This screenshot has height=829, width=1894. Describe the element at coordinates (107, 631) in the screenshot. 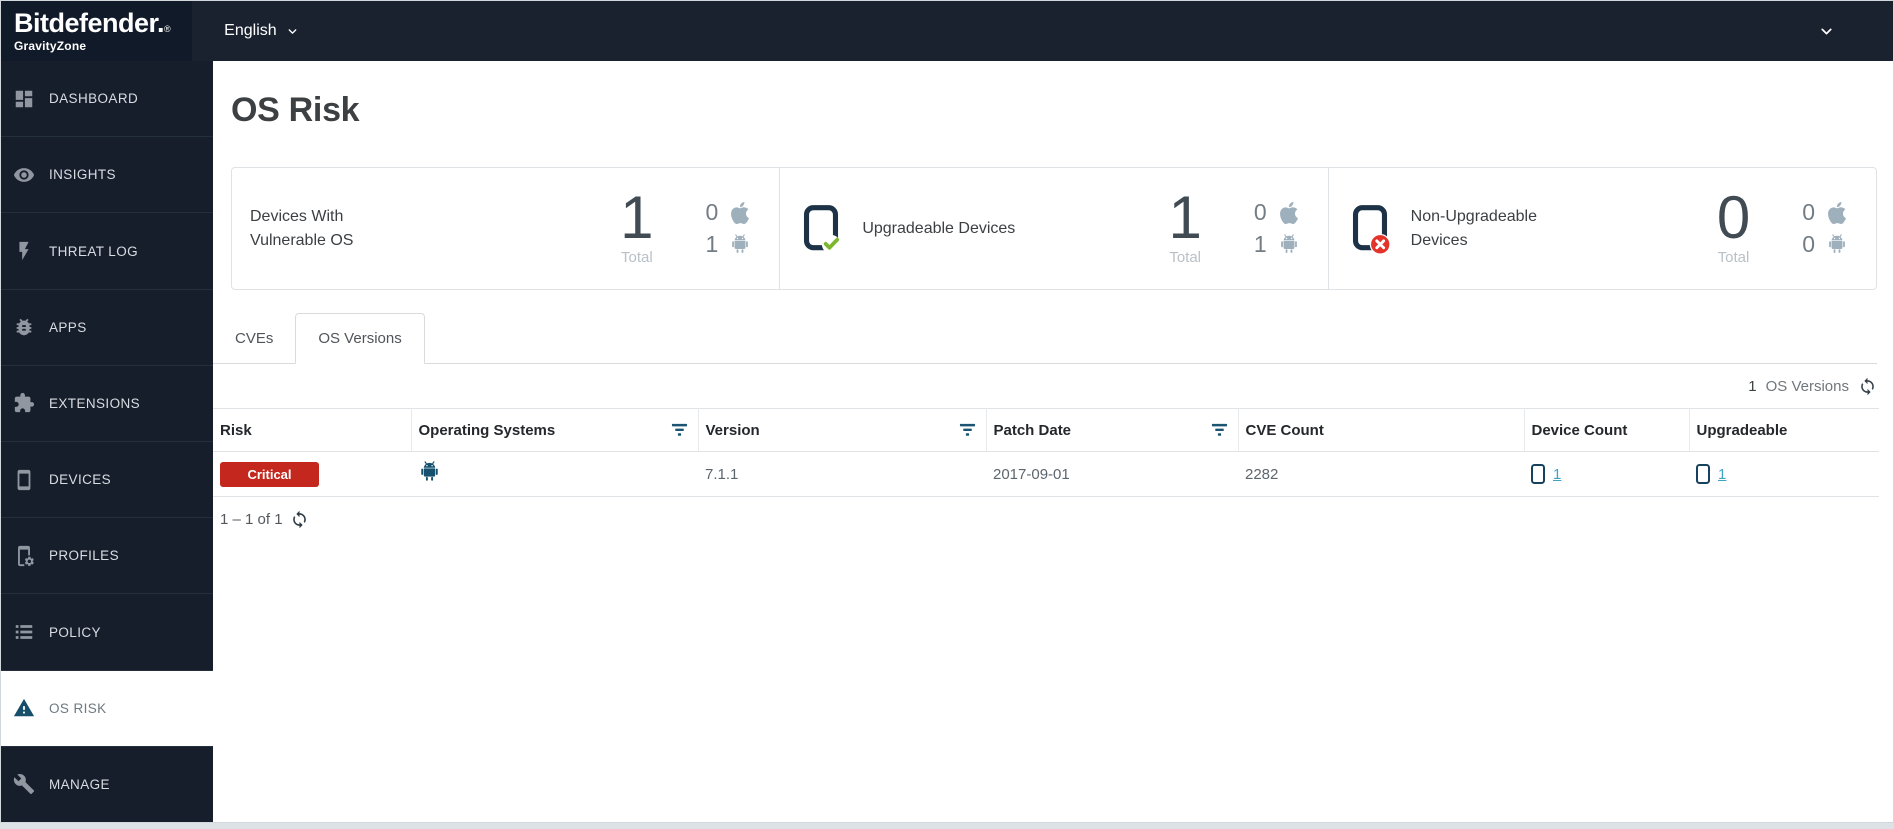

I see `sidebar-item-policy: POLICY` at that location.